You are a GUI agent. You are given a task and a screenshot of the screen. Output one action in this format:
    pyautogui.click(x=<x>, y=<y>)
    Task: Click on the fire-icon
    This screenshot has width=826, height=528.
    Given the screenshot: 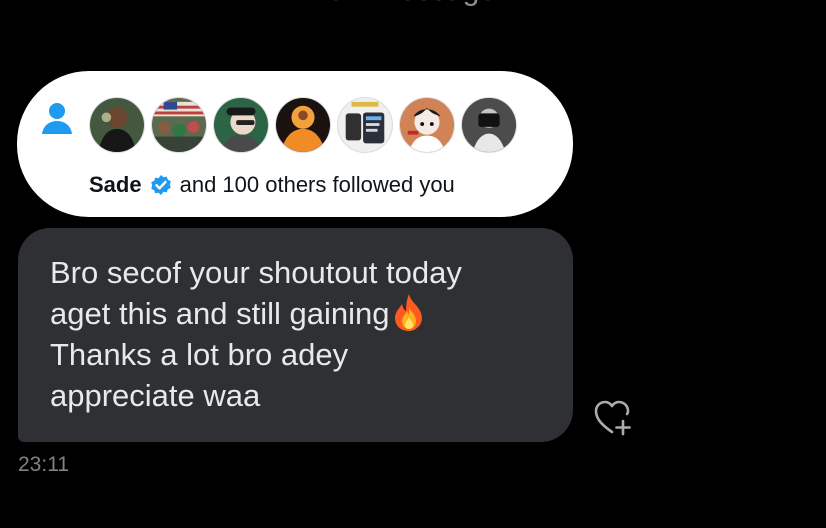 What is the action you would take?
    pyautogui.click(x=409, y=312)
    